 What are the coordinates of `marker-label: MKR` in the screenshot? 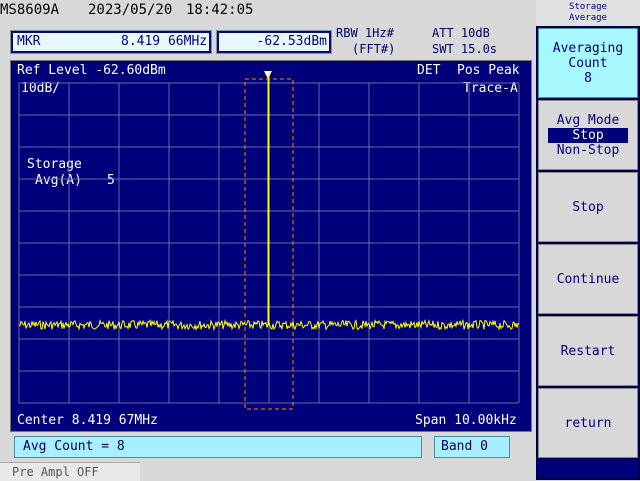 It's located at (29, 41).